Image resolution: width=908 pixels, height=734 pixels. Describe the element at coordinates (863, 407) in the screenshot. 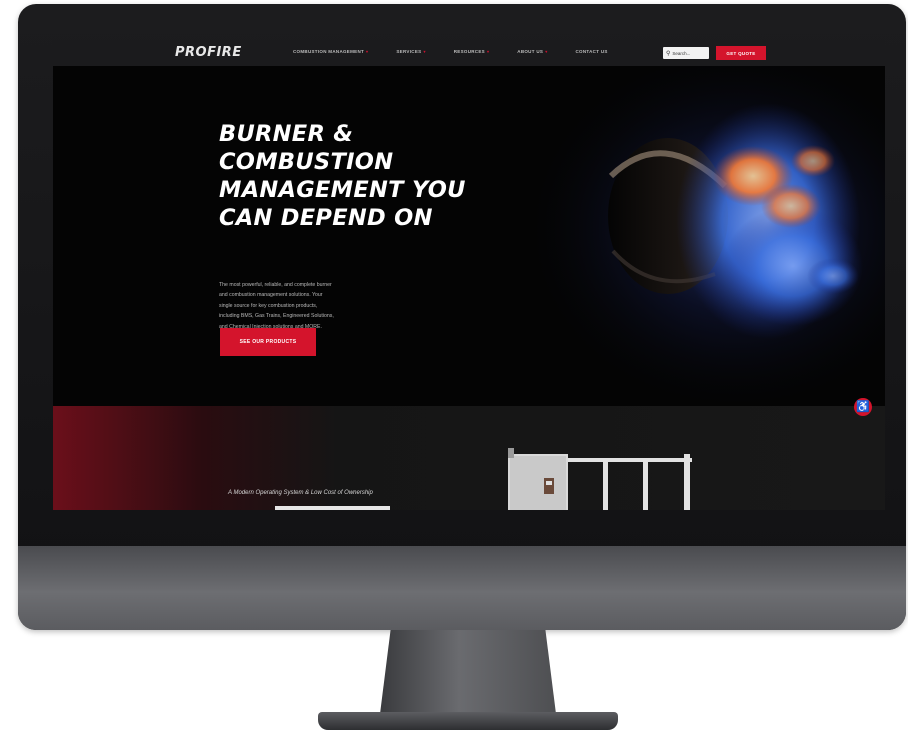

I see `accessibility-icon: ♿` at that location.